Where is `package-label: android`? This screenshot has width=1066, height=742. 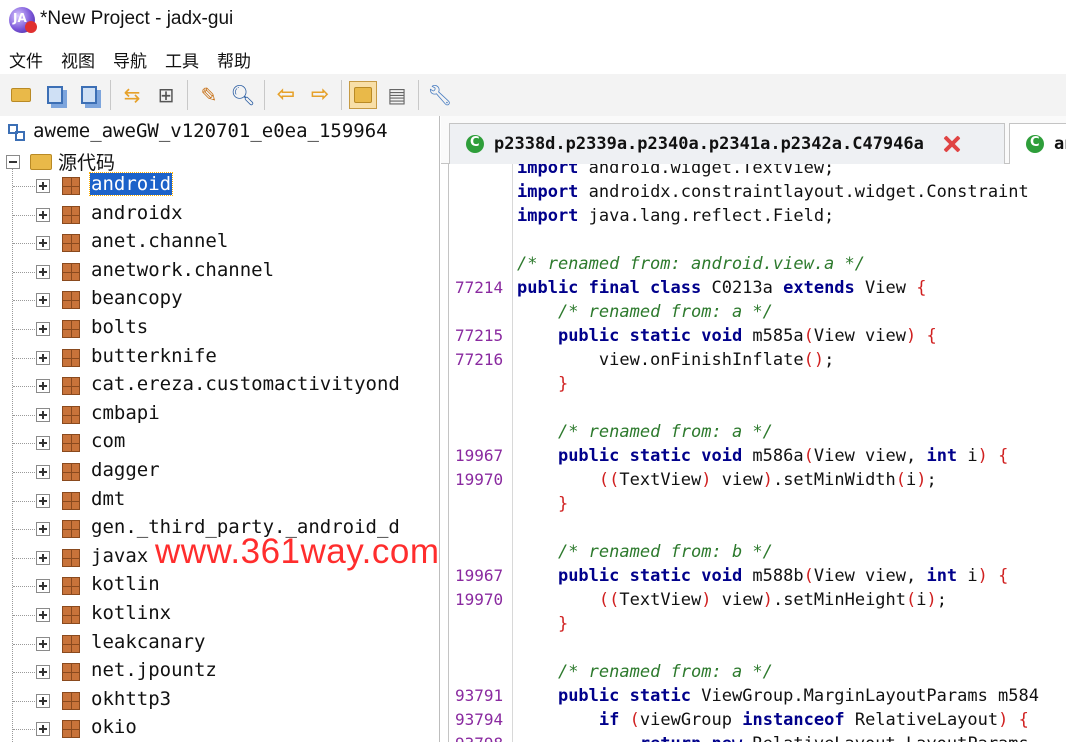
package-label: android is located at coordinates (131, 184).